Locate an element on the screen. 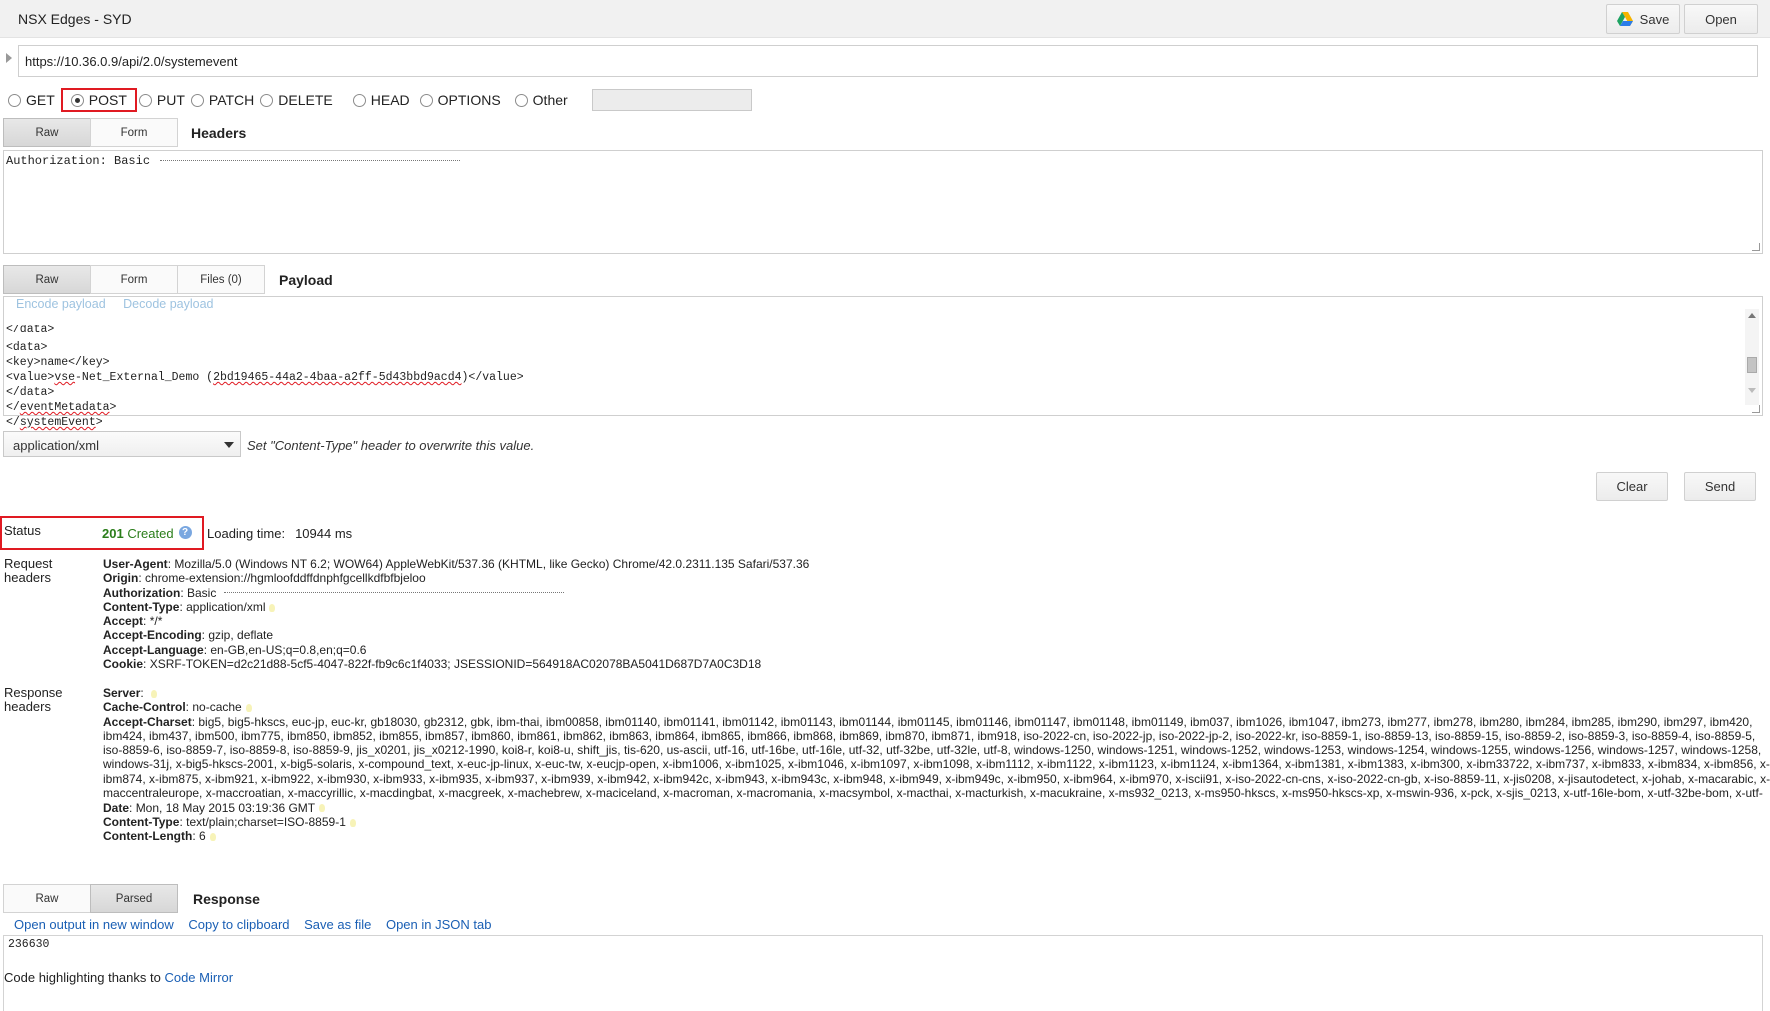 The width and height of the screenshot is (1770, 1011). codemirror-link: Code Mirror is located at coordinates (198, 977).